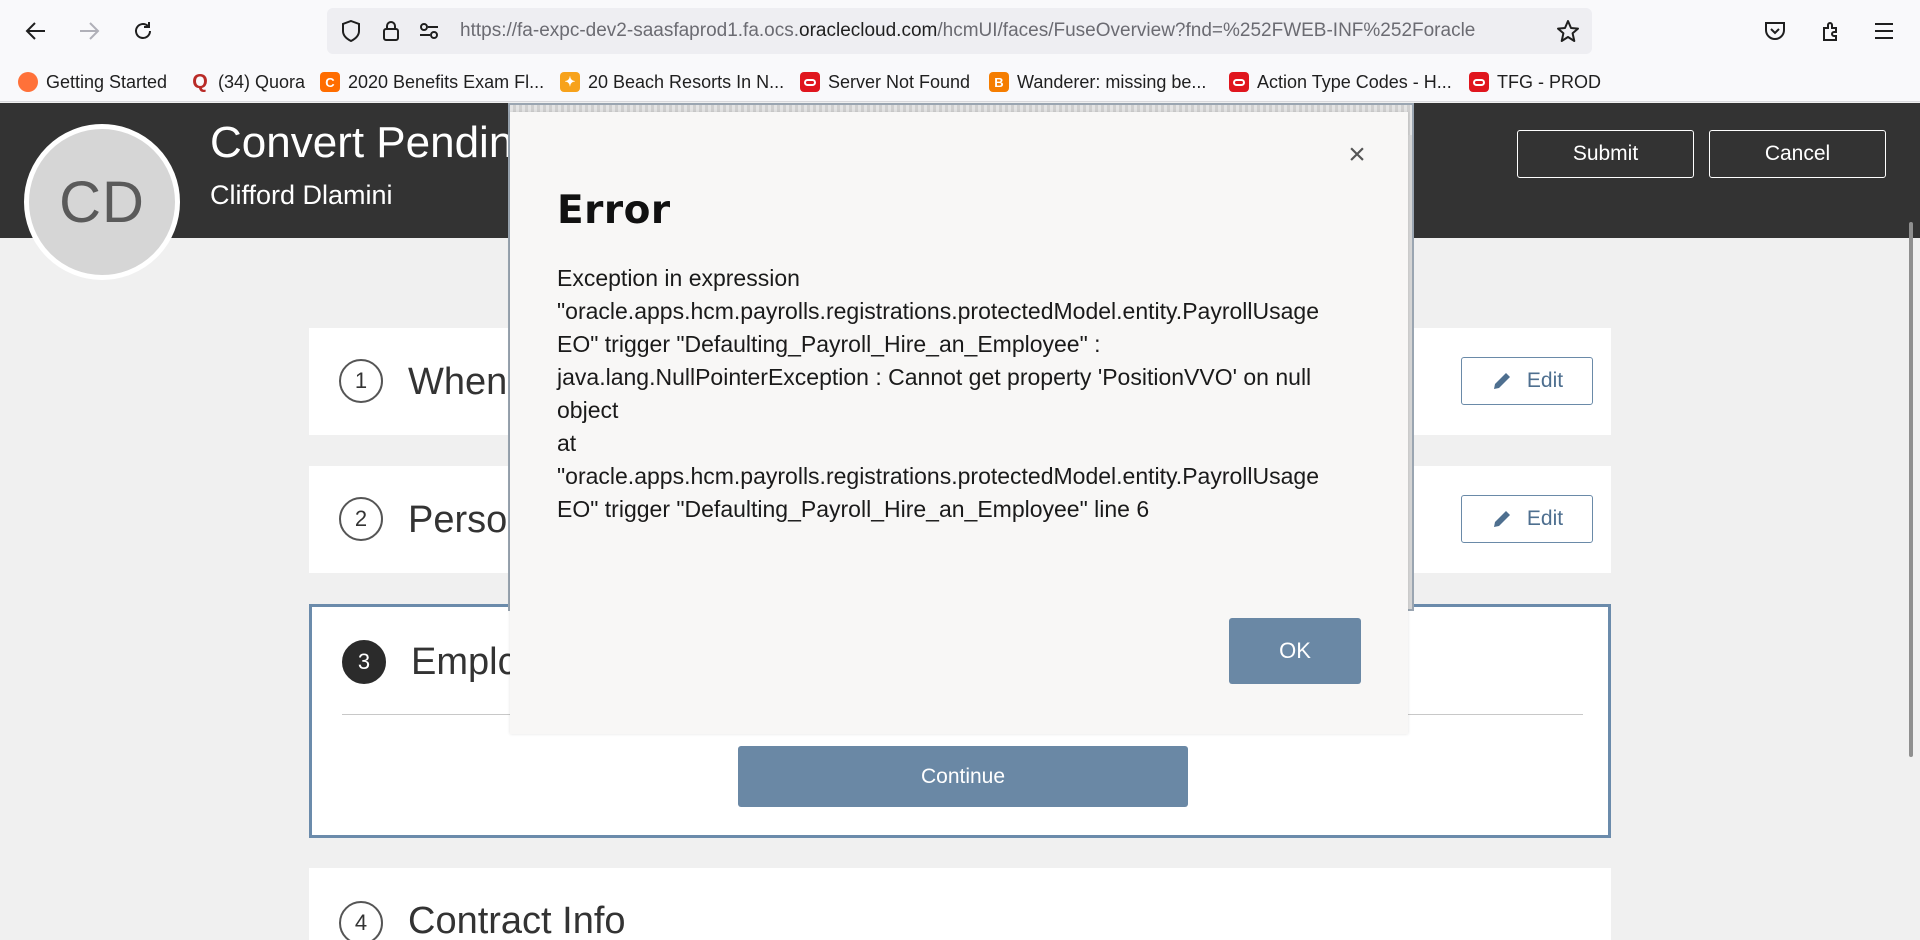 The image size is (1920, 940). I want to click on page-scrollbar, so click(1911, 489).